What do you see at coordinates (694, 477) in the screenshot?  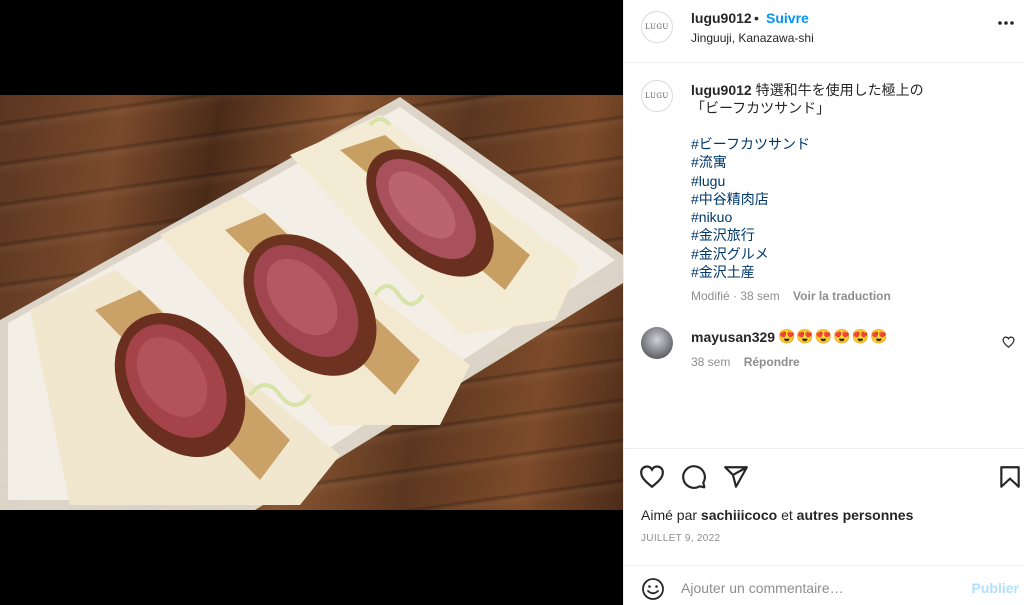 I see `comment-icon` at bounding box center [694, 477].